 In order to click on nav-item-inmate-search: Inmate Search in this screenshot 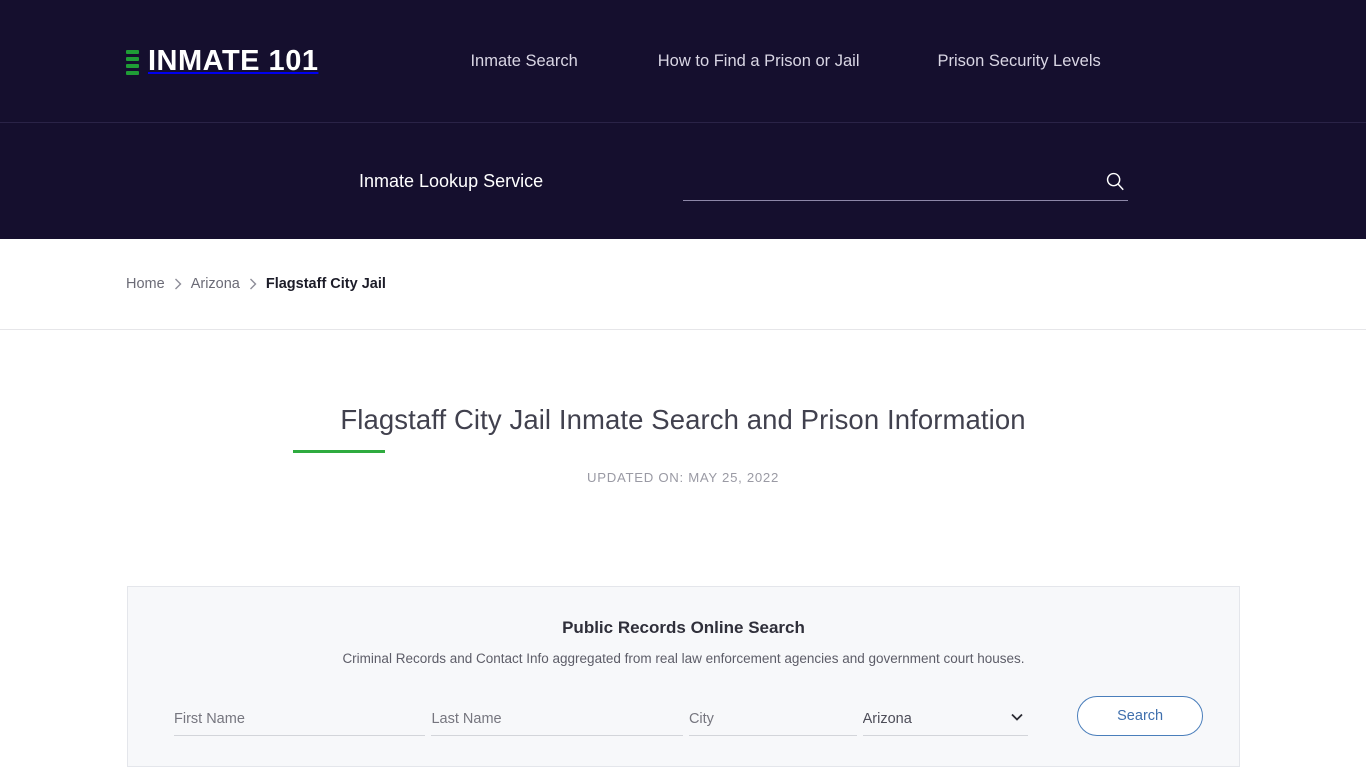, I will do `click(523, 61)`.